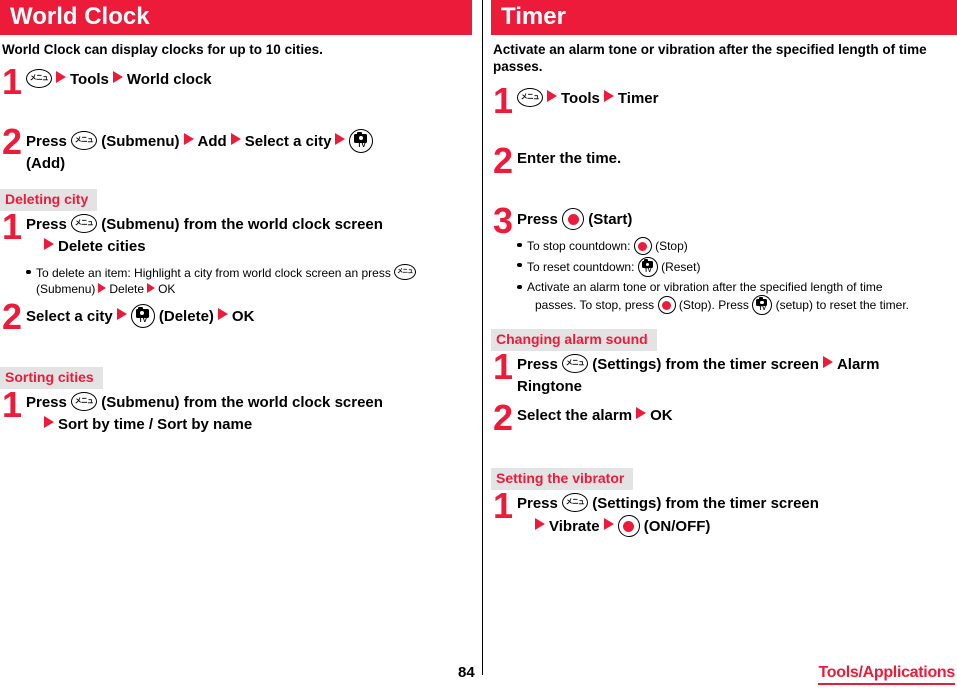 This screenshot has width=957, height=688. Describe the element at coordinates (167, 289) in the screenshot. I see `note-ok-label: OK` at that location.